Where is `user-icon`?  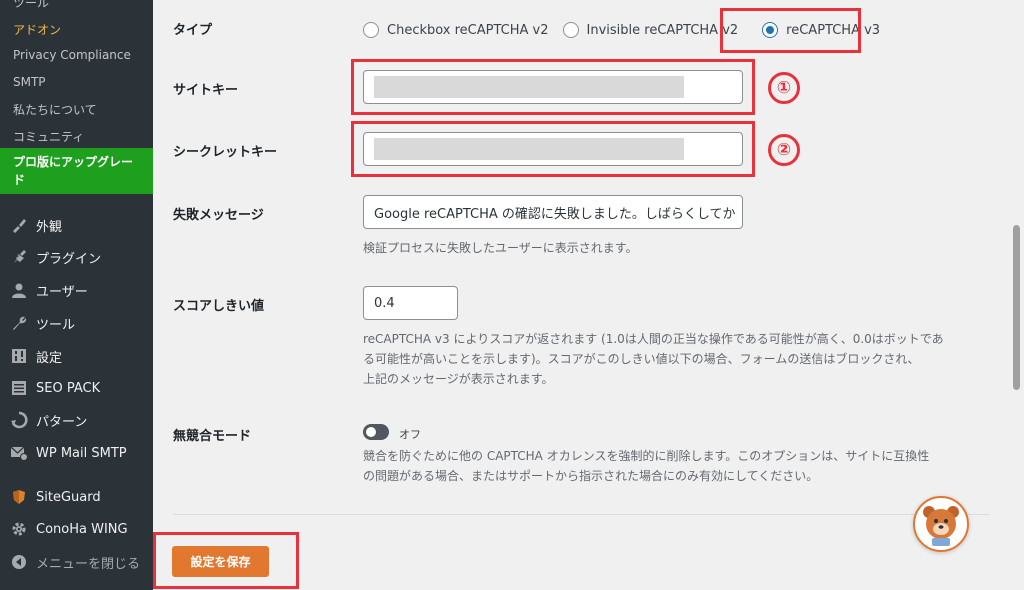
user-icon is located at coordinates (19, 290).